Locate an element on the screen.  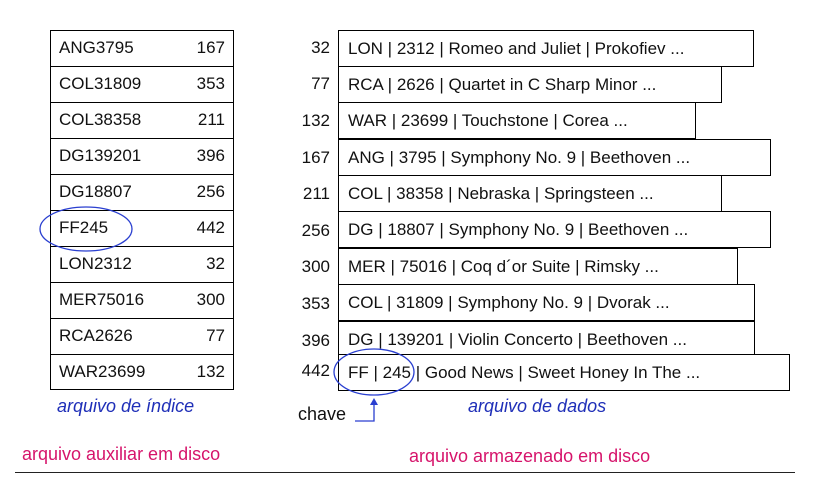
index-row: MER75016 300 is located at coordinates (142, 301).